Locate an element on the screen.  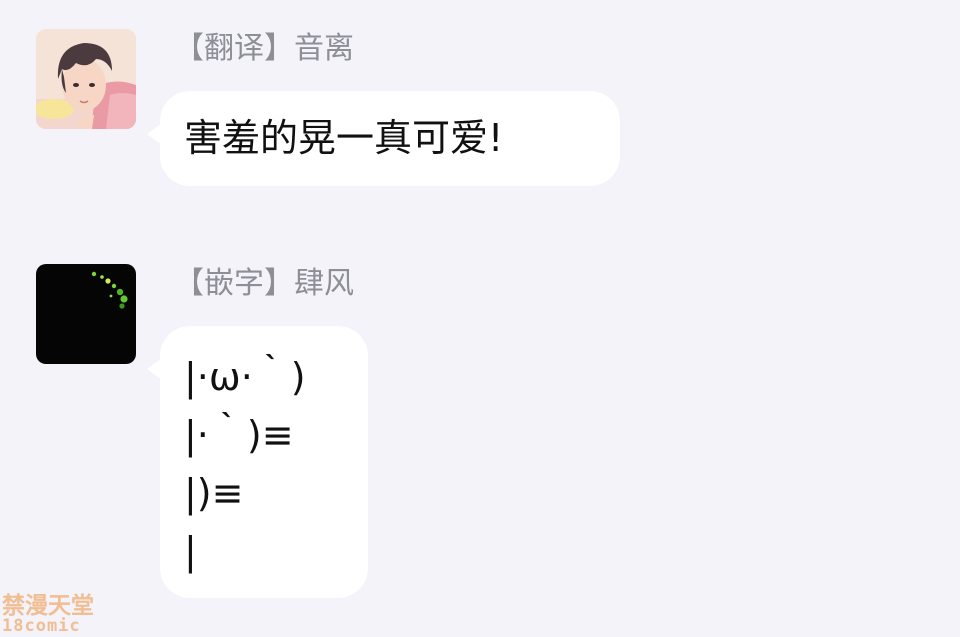
kaomoji-line-4: | is located at coordinates (190, 551).